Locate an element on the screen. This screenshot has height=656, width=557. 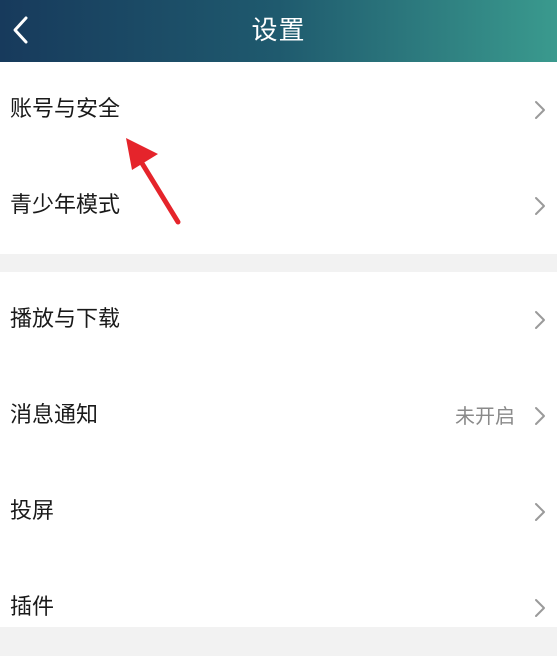
settings-item-label: 消息通知 is located at coordinates (54, 415).